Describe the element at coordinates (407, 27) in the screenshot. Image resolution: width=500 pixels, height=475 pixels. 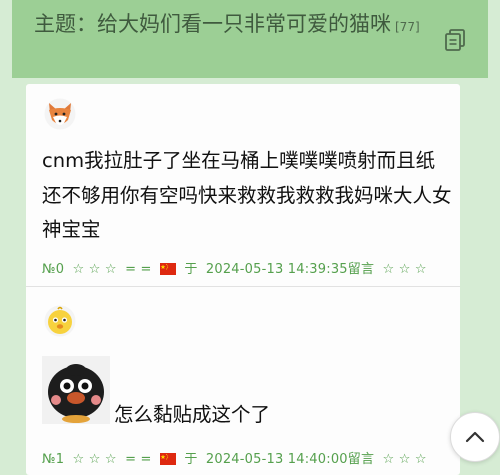
I see `reply-count: [77]` at that location.